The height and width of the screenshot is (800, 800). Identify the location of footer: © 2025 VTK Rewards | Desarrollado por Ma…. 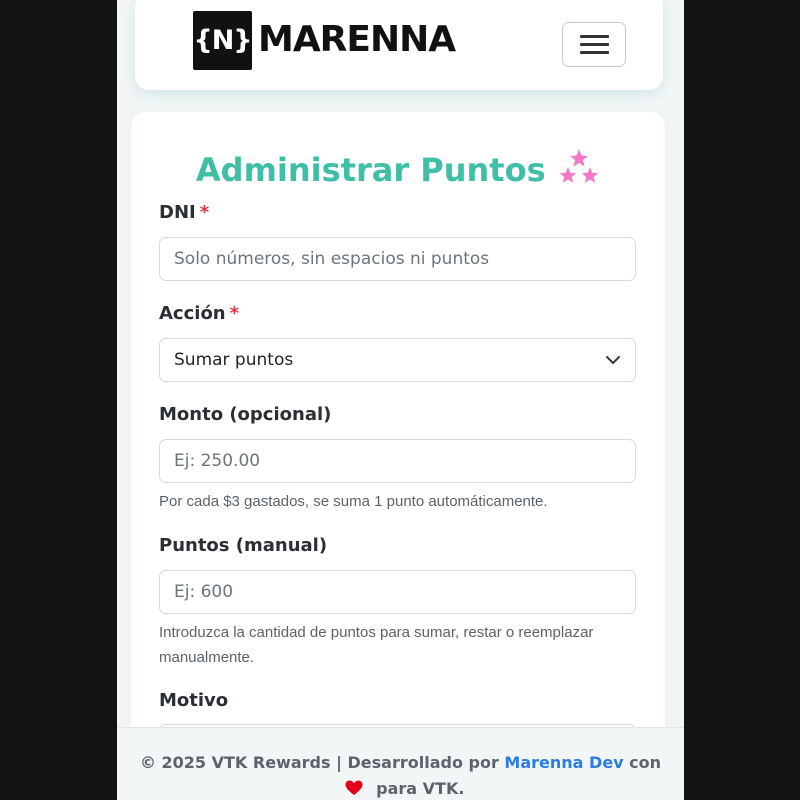
(400, 763).